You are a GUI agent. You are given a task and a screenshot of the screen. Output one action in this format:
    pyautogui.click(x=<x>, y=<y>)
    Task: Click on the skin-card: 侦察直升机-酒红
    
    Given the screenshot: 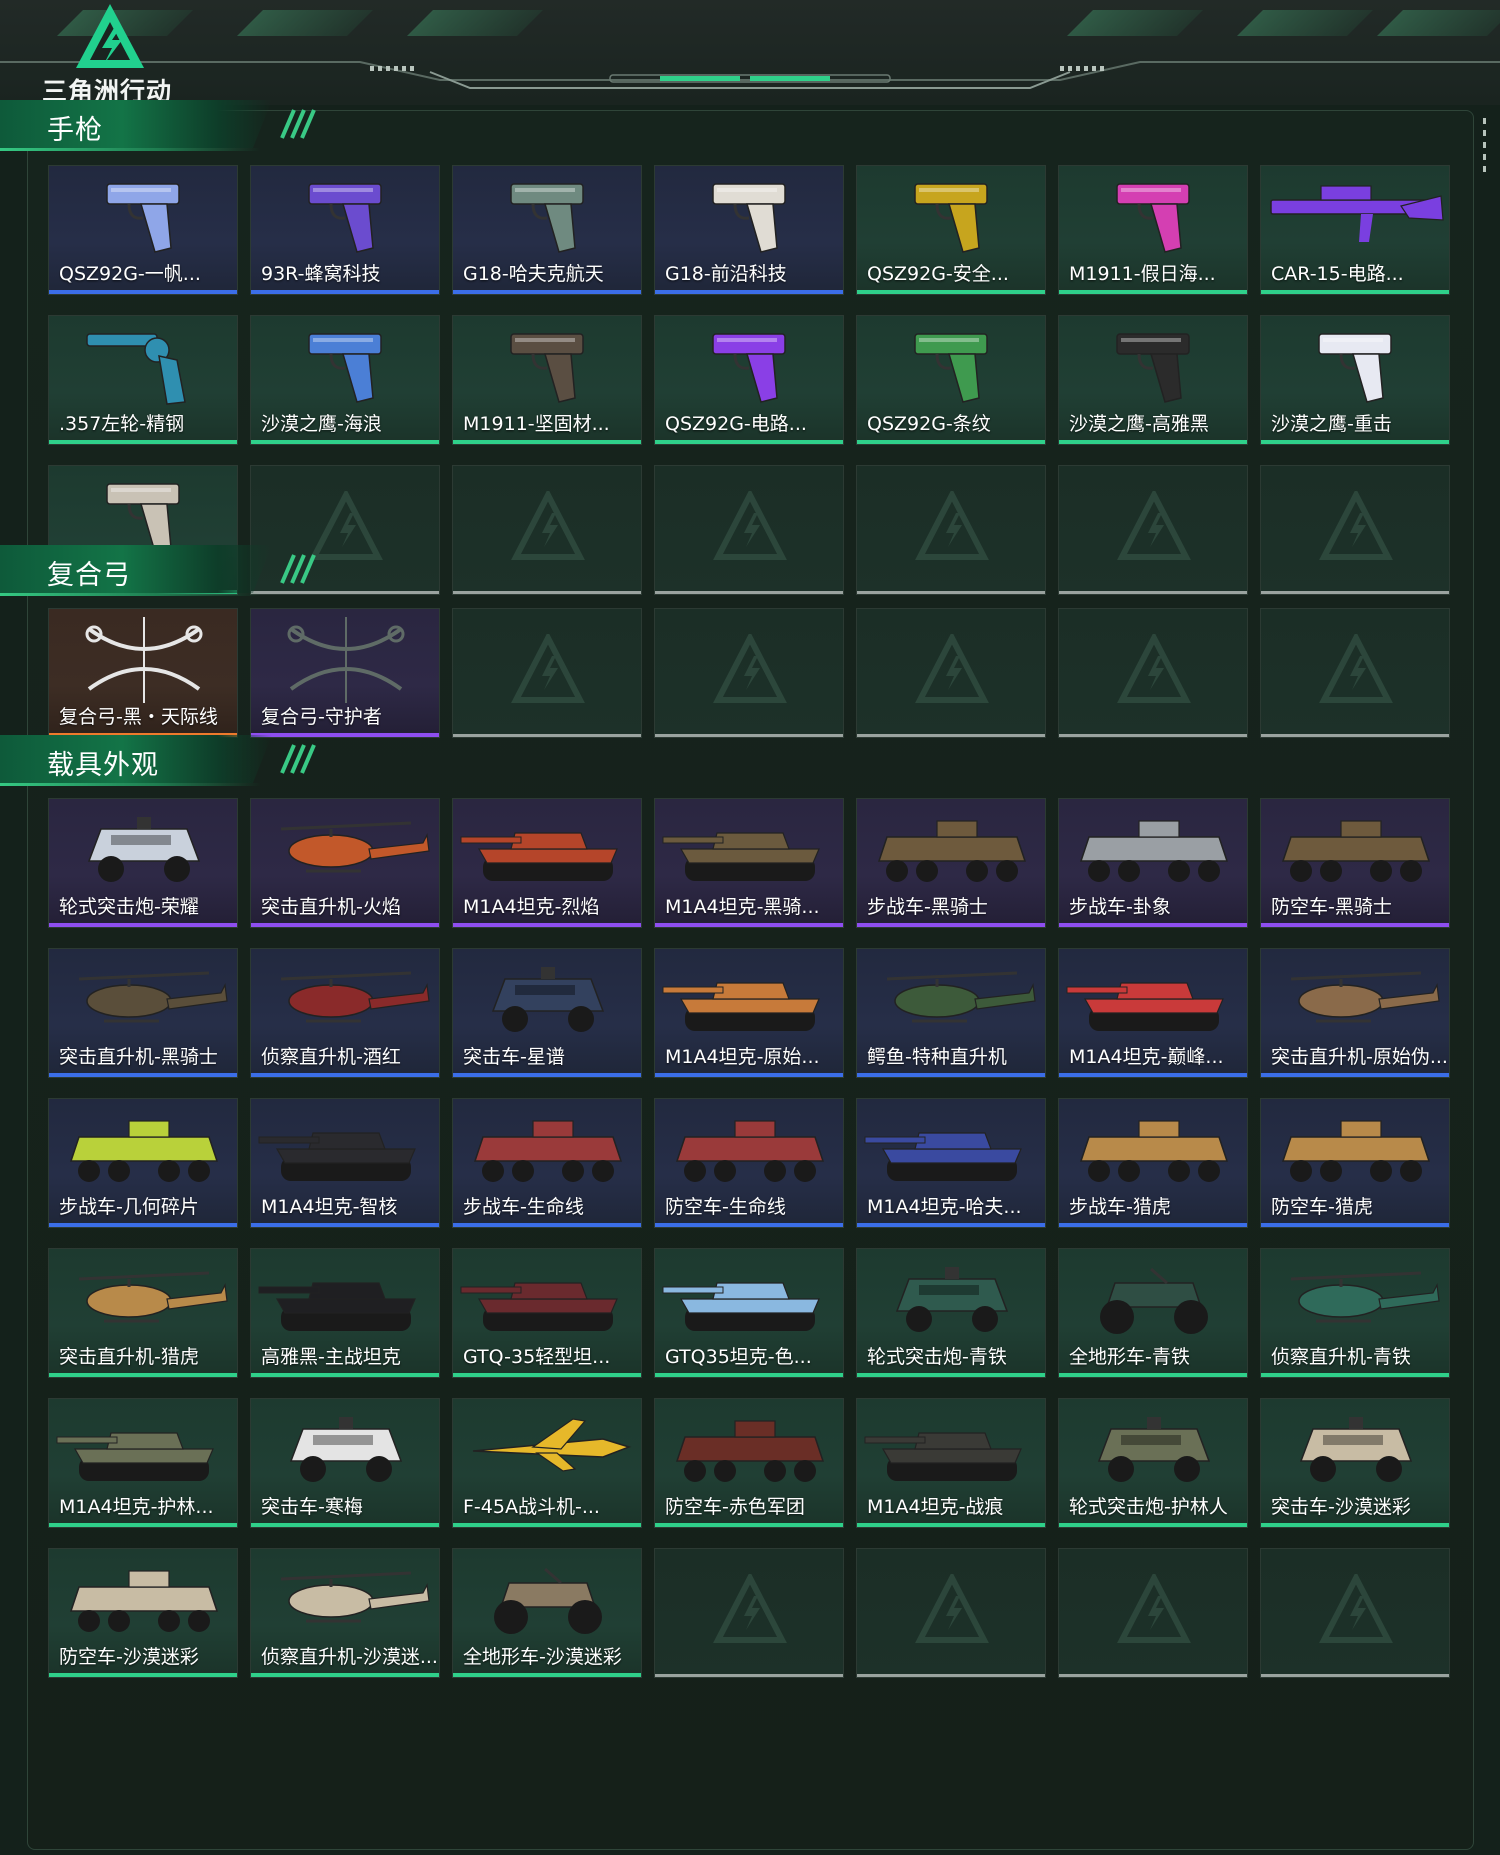 What is the action you would take?
    pyautogui.click(x=345, y=1013)
    